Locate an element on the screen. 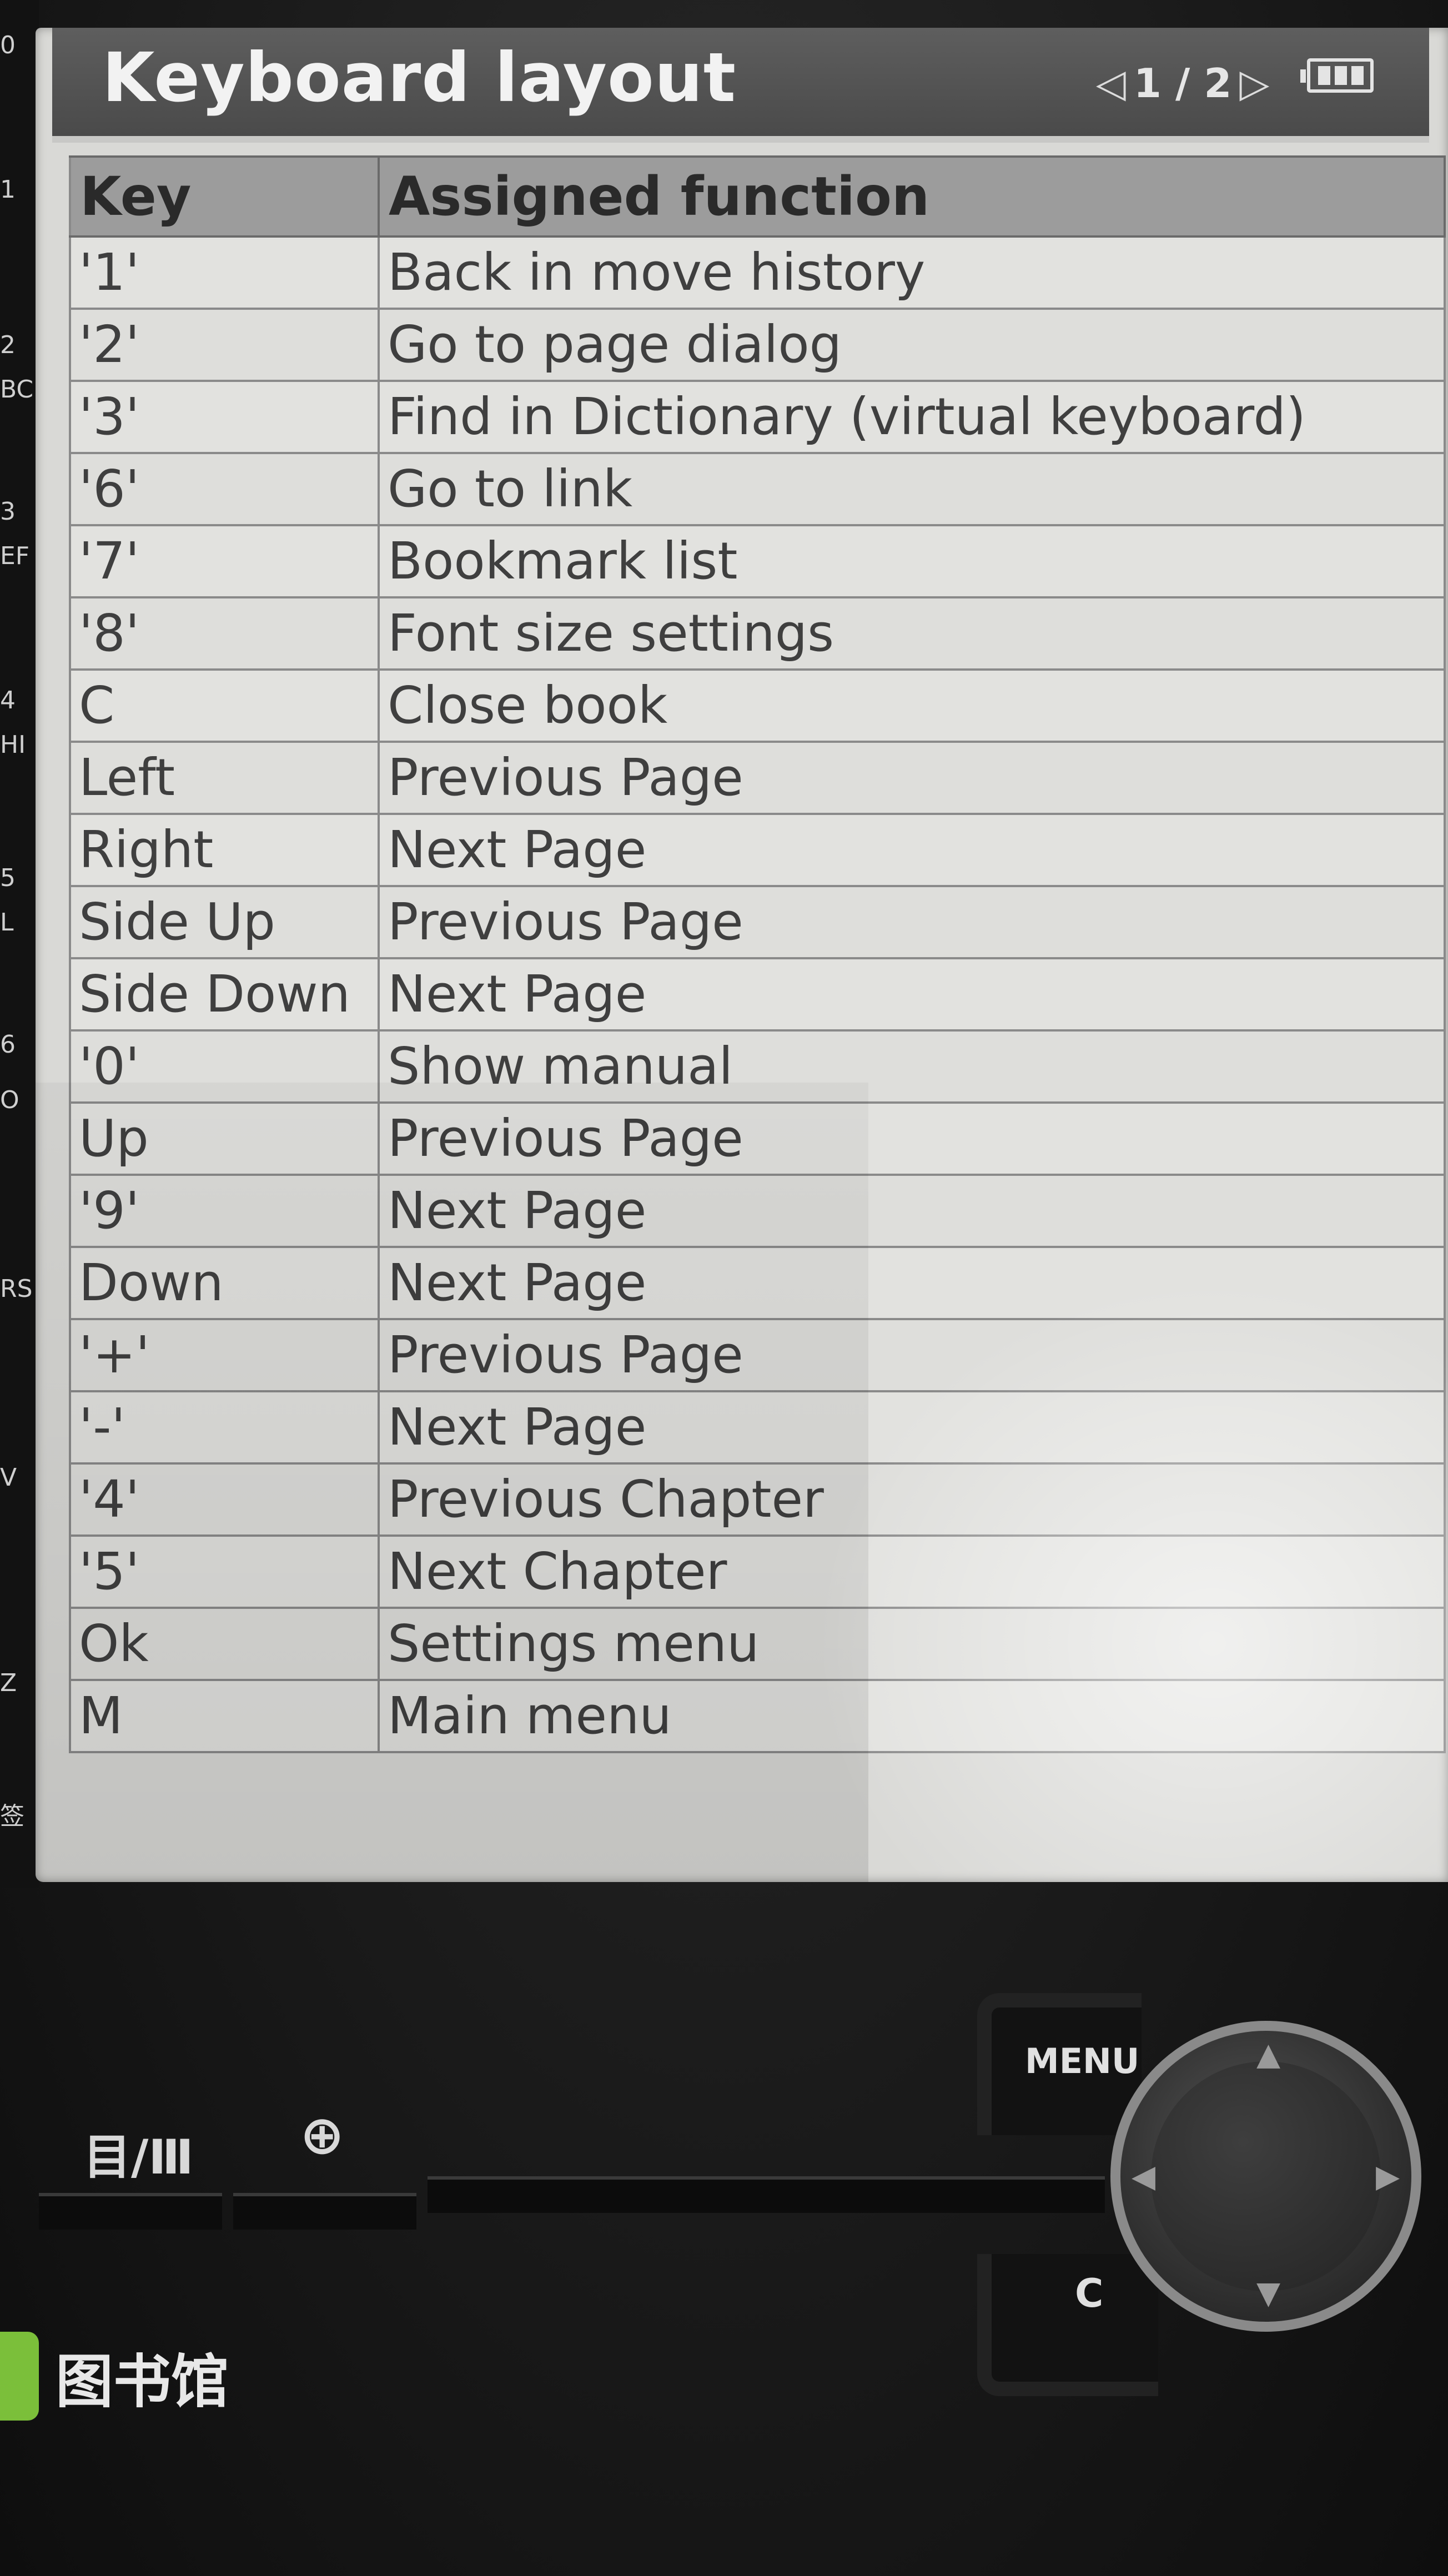  key-cell: '8' is located at coordinates (224, 634).